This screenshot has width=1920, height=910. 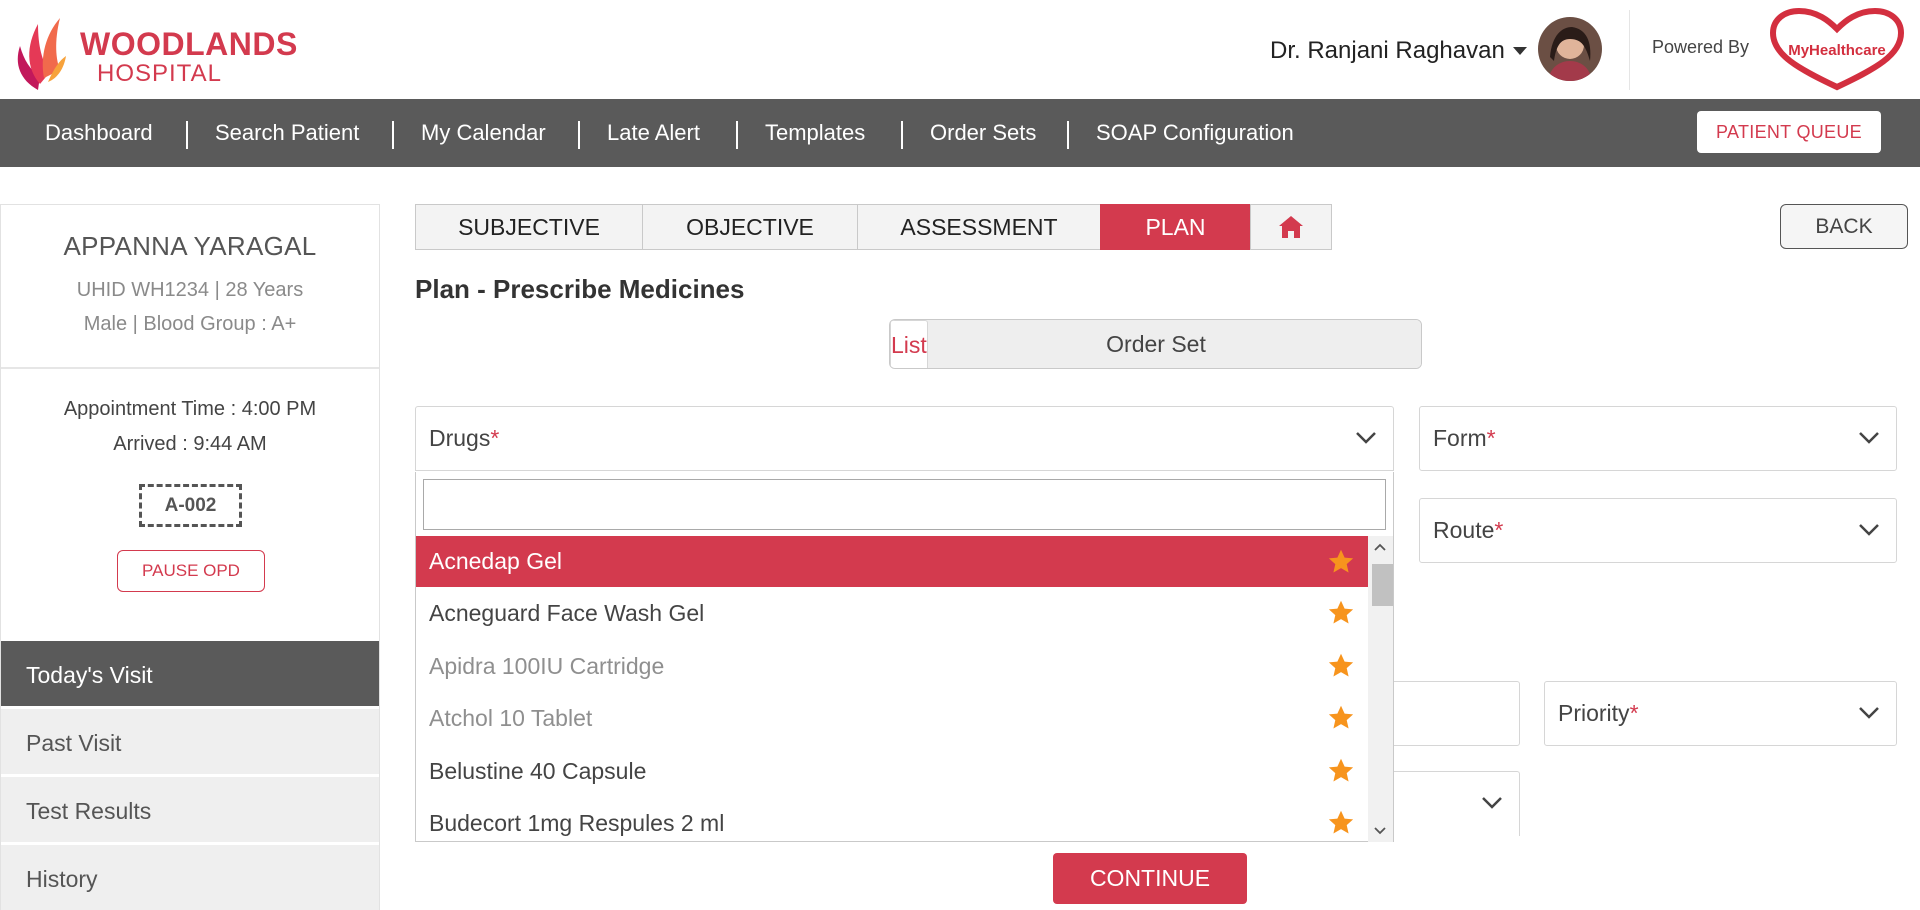 What do you see at coordinates (1380, 547) in the screenshot?
I see `scroll-up-icon` at bounding box center [1380, 547].